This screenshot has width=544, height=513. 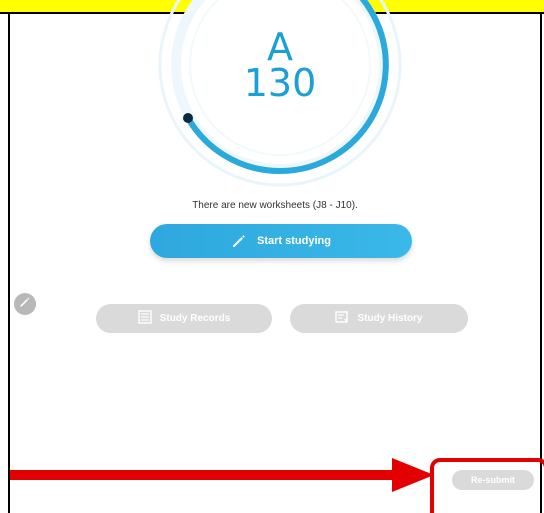 I want to click on progress-marker, so click(x=188, y=118).